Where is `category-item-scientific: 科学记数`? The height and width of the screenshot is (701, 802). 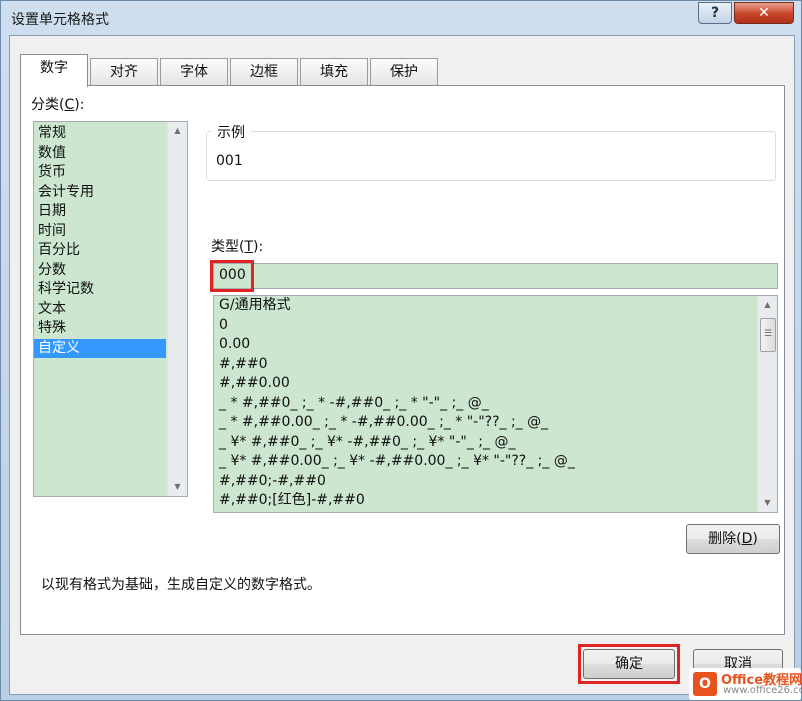 category-item-scientific: 科学记数 is located at coordinates (100, 290).